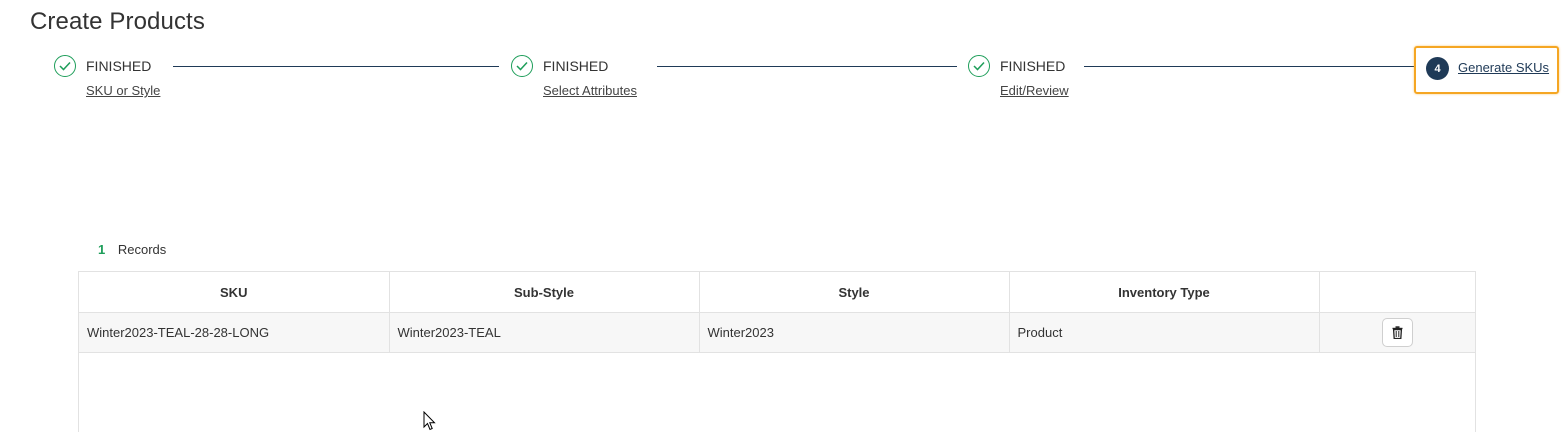 The height and width of the screenshot is (432, 1566). I want to click on records-count: 1, so click(102, 249).